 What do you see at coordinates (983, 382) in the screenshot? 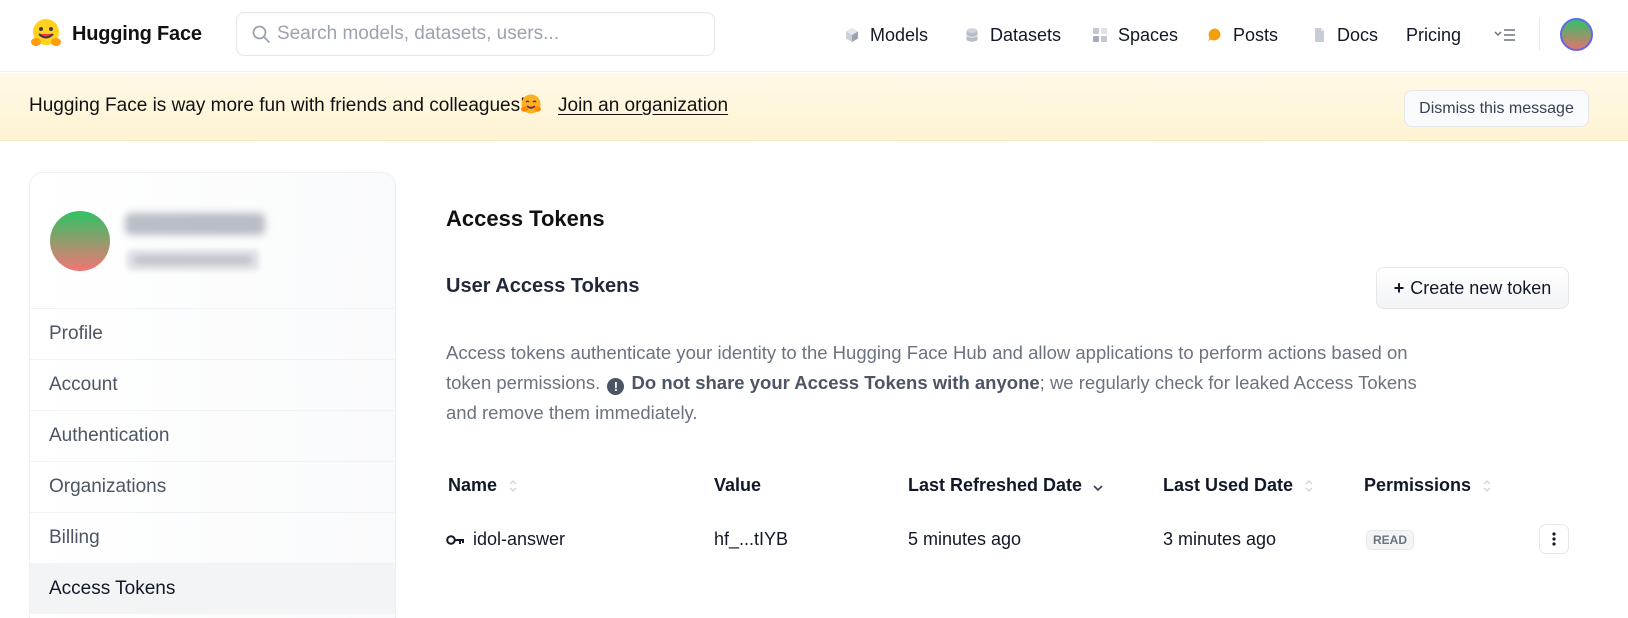
I see `warning-text-3: with anyone` at bounding box center [983, 382].